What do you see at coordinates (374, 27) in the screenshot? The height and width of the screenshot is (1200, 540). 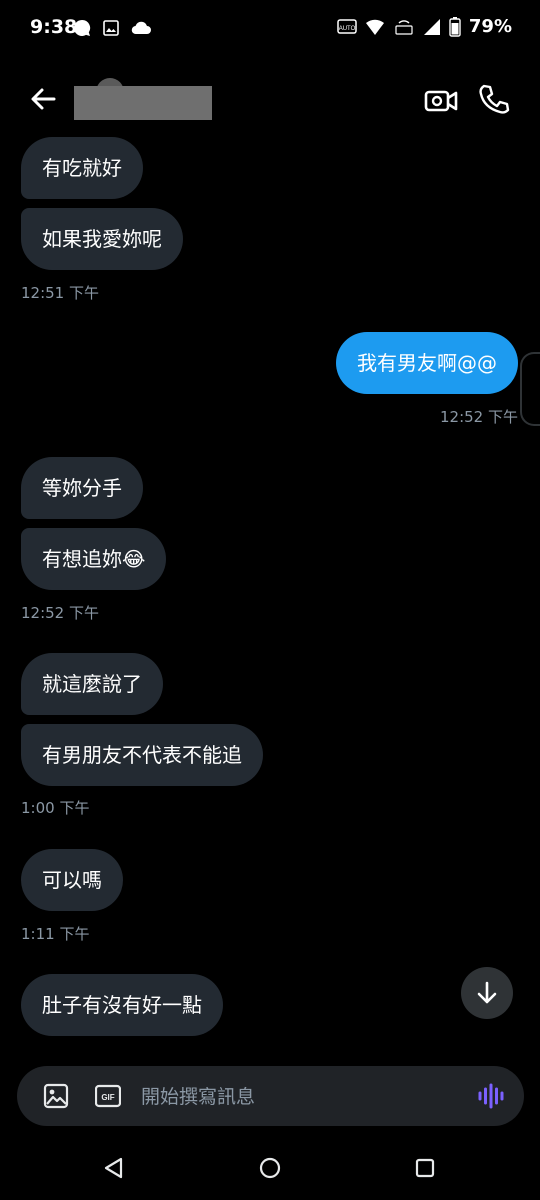 I see `wifi-icon` at bounding box center [374, 27].